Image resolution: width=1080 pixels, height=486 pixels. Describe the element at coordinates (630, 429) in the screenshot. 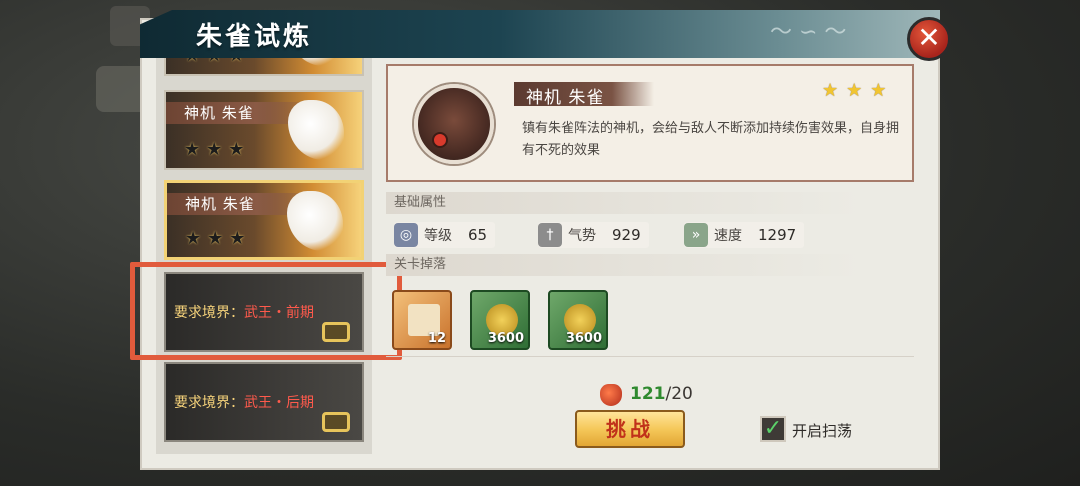

I see `challenge-button: 挑战` at that location.